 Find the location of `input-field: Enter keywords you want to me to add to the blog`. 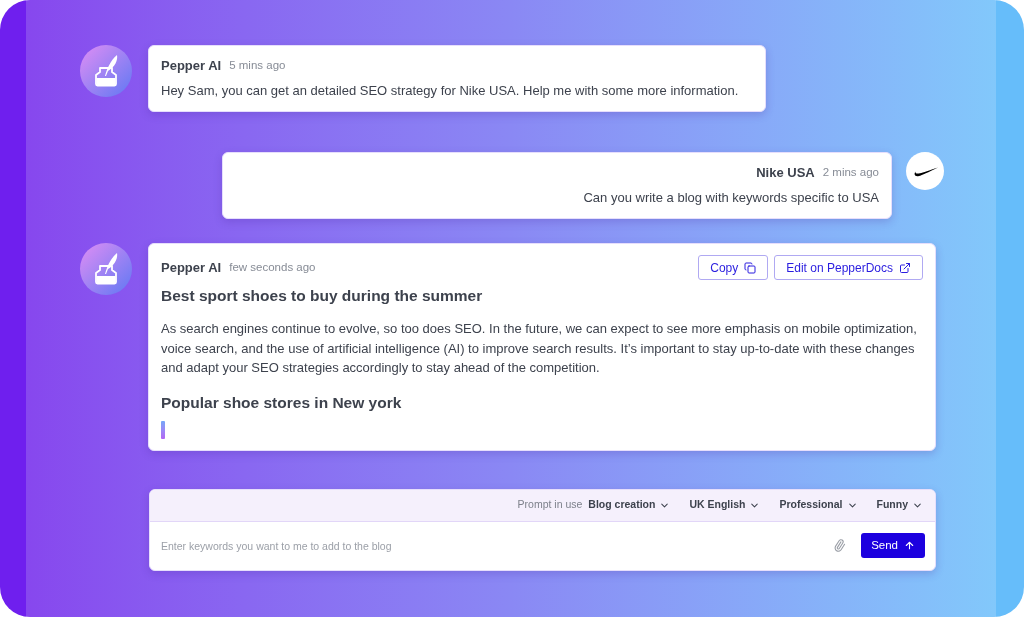

input-field: Enter keywords you want to me to add to the blog is located at coordinates (497, 545).